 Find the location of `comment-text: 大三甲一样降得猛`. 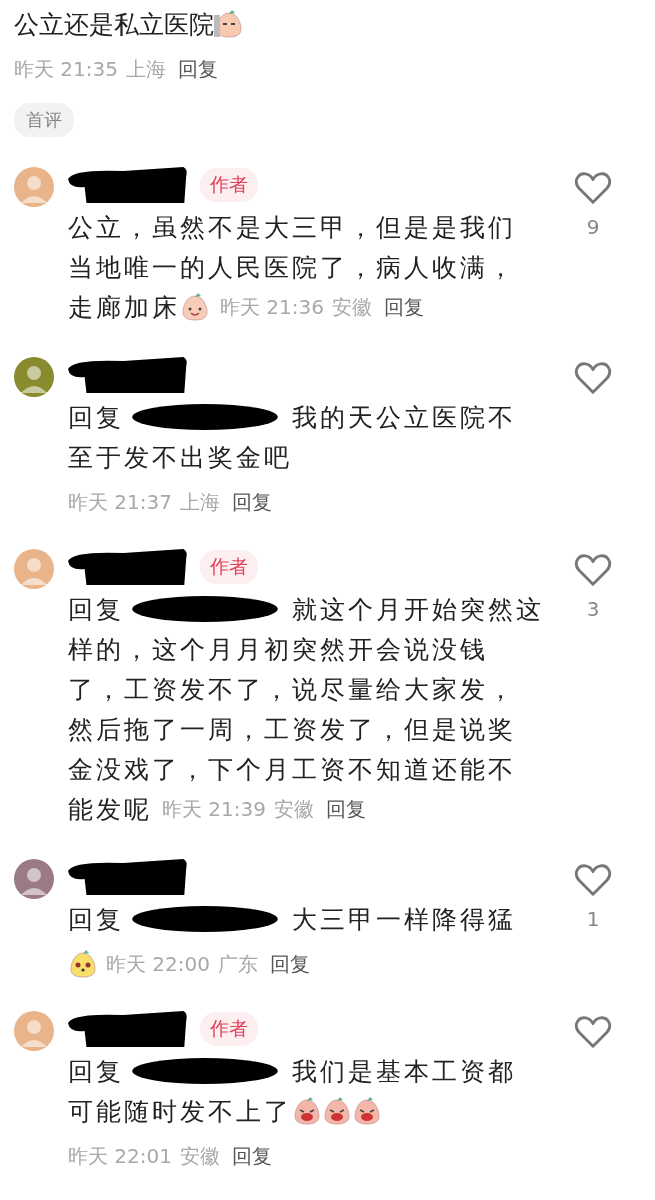

comment-text: 大三甲一样降得猛 is located at coordinates (404, 919).